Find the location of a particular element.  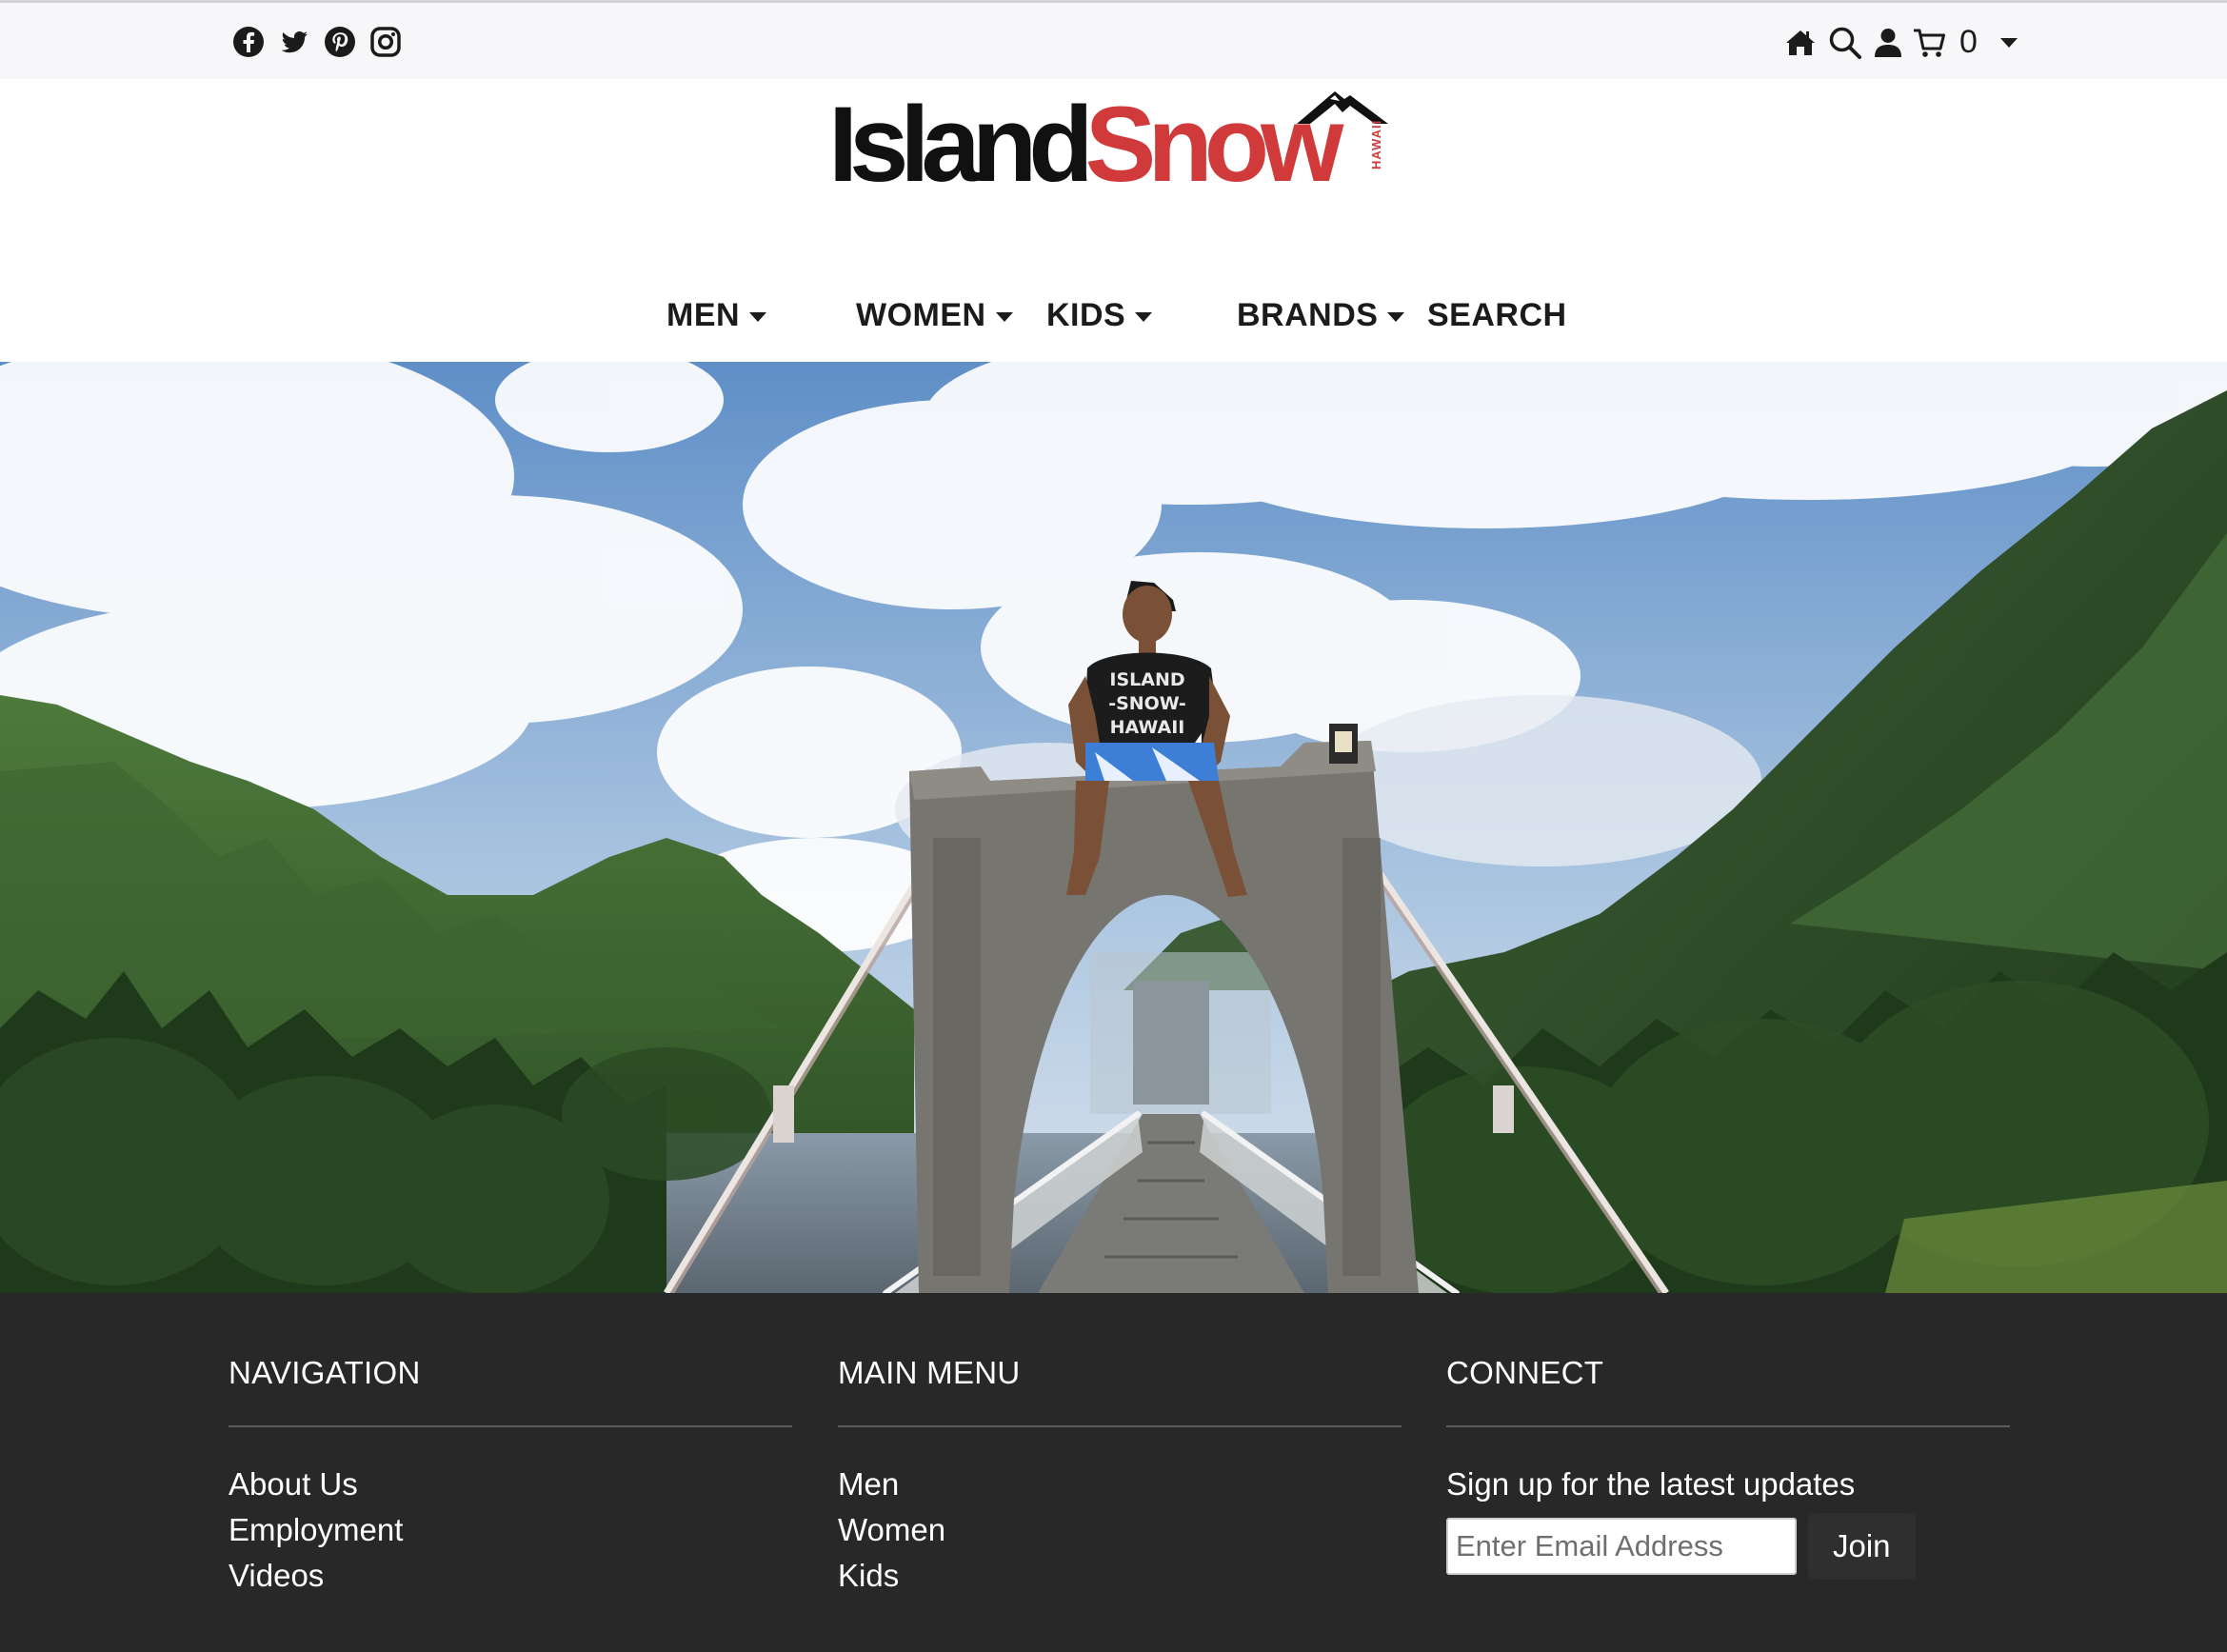

footer-link-employment: Employment is located at coordinates (510, 1530).